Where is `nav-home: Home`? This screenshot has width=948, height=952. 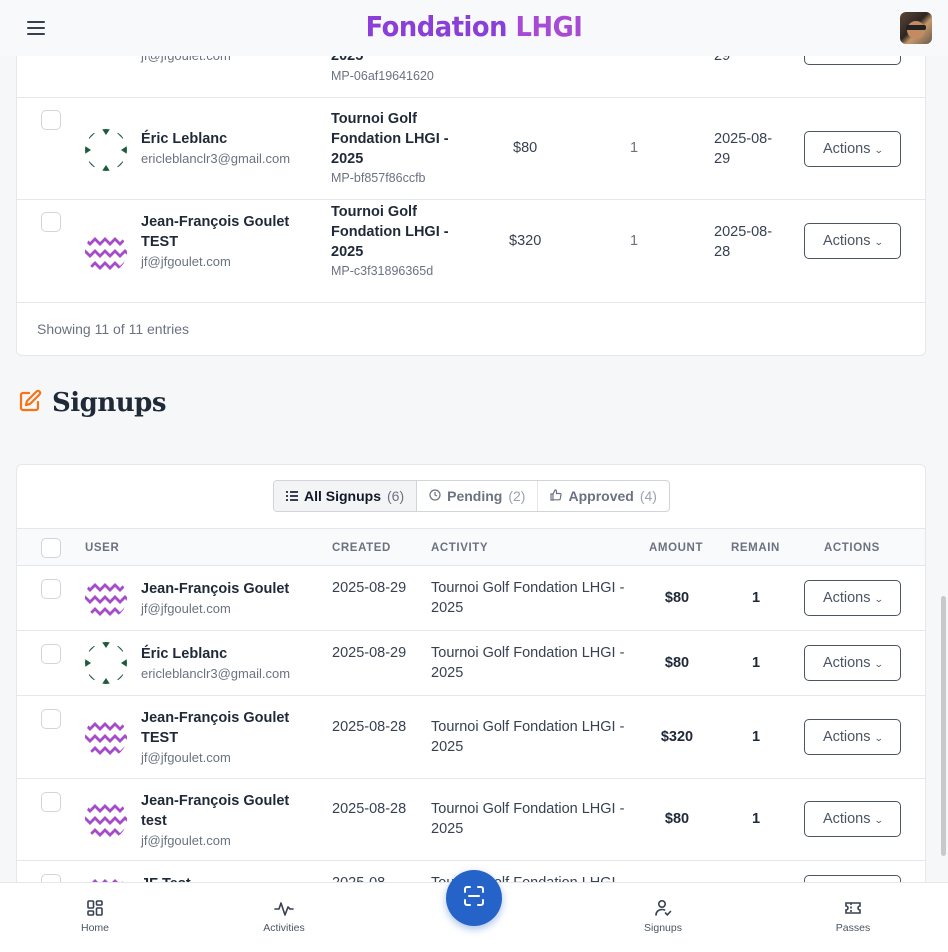 nav-home: Home is located at coordinates (95, 916).